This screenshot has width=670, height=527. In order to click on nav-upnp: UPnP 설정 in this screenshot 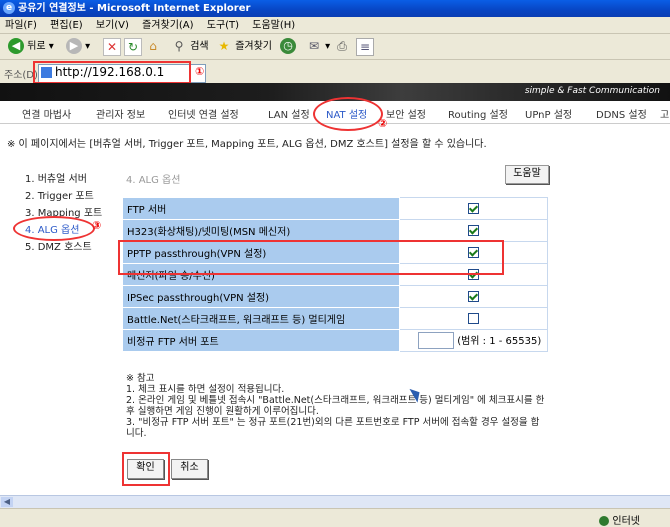, I will do `click(548, 113)`.